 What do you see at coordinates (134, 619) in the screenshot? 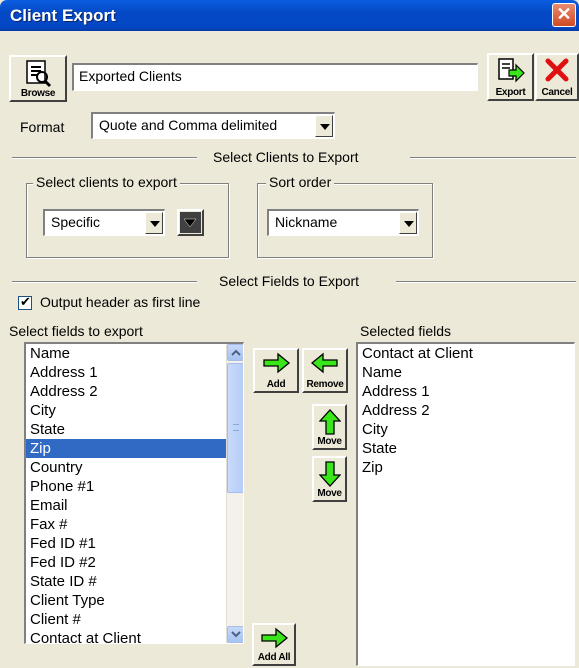
I see `list-item: Client #` at bounding box center [134, 619].